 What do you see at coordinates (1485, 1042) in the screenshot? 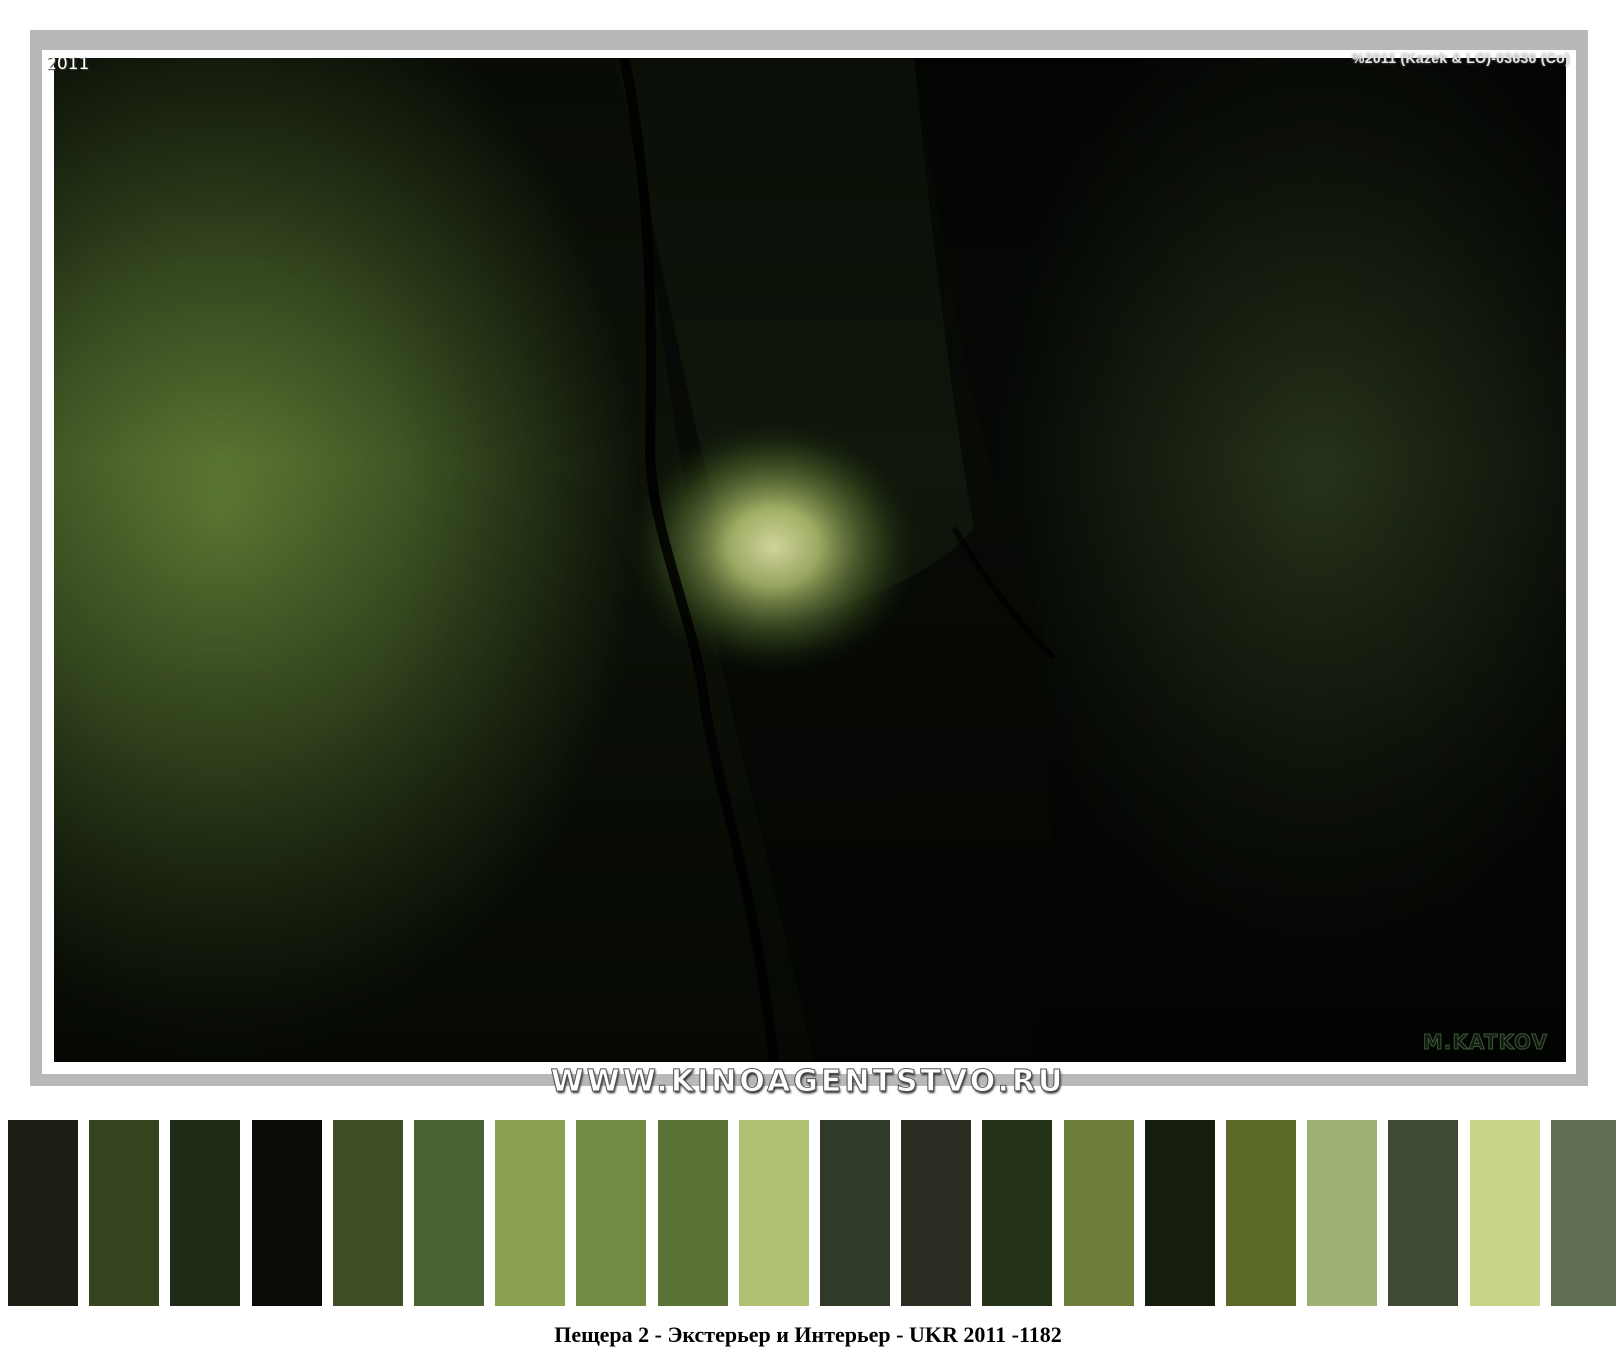
I see `author-signature: M.KATKOV` at bounding box center [1485, 1042].